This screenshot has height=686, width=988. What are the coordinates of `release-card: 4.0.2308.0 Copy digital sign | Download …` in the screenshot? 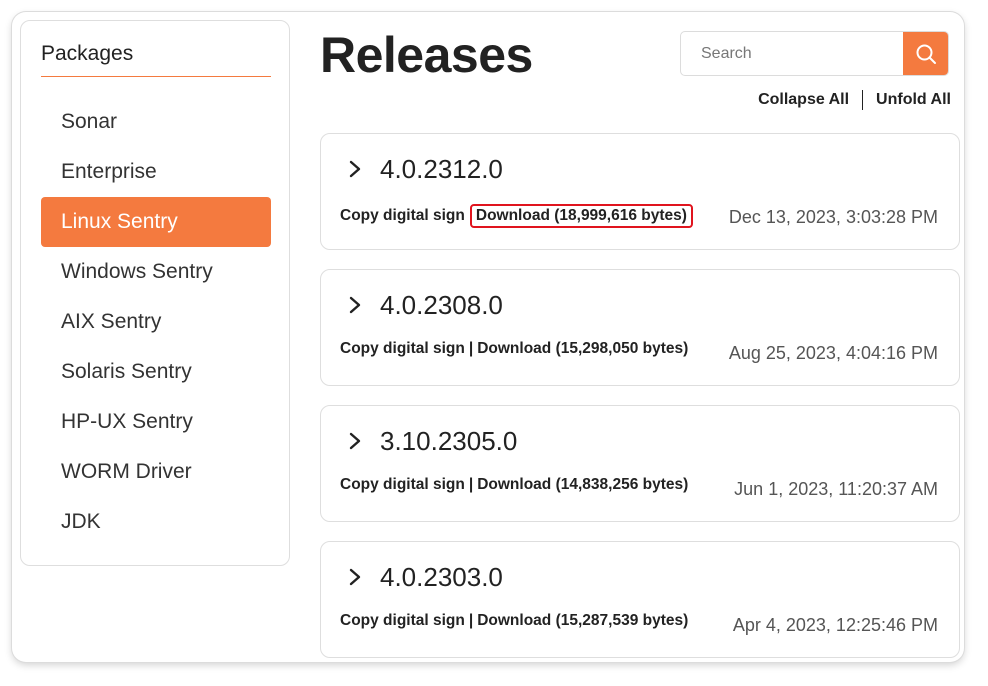 It's located at (640, 327).